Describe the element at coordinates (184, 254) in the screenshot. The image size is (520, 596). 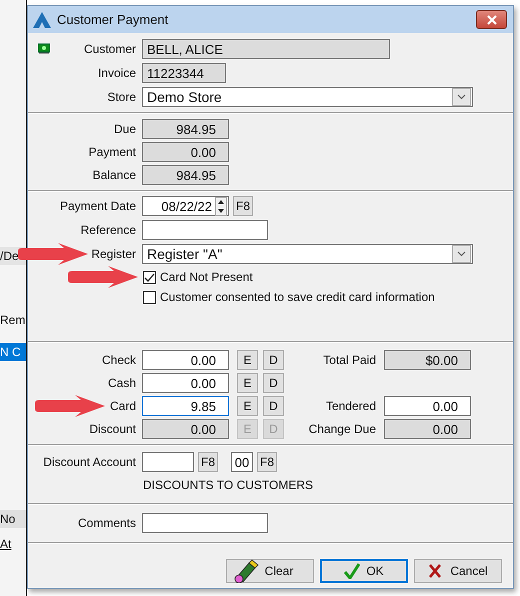
I see `dropdown-value: Register "A"` at that location.